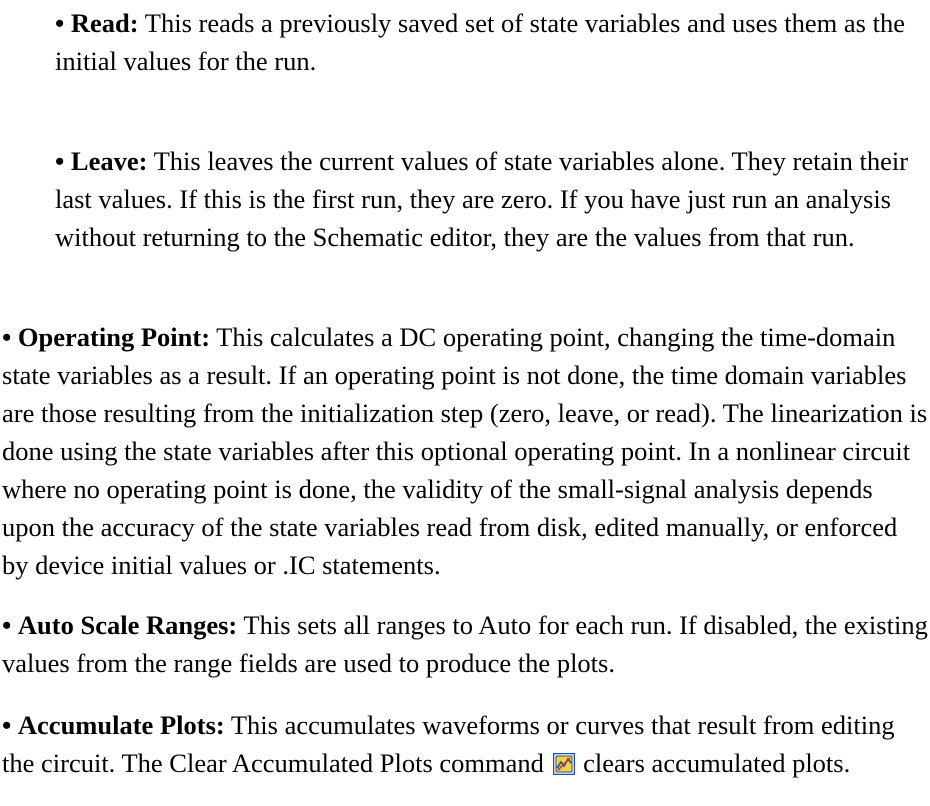  Describe the element at coordinates (121, 725) in the screenshot. I see `accumulate-plots-term: Accumulate Plots:` at that location.